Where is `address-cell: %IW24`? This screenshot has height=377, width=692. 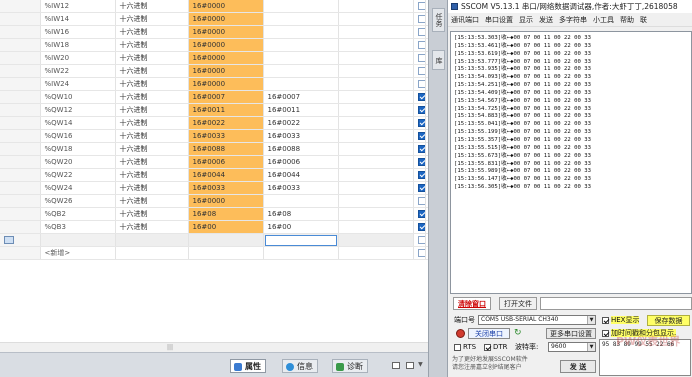 address-cell: %IW24 is located at coordinates (78, 84).